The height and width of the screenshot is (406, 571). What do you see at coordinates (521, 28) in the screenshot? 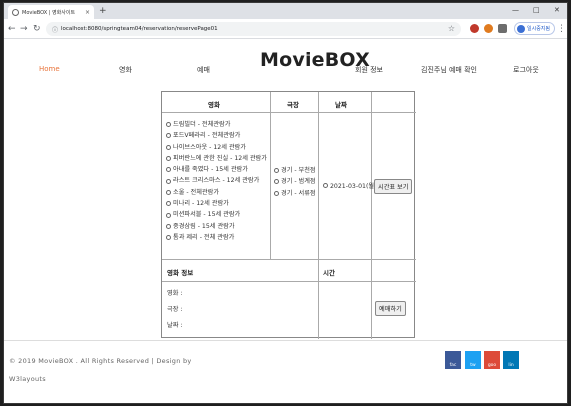
I see `avatar` at bounding box center [521, 28].